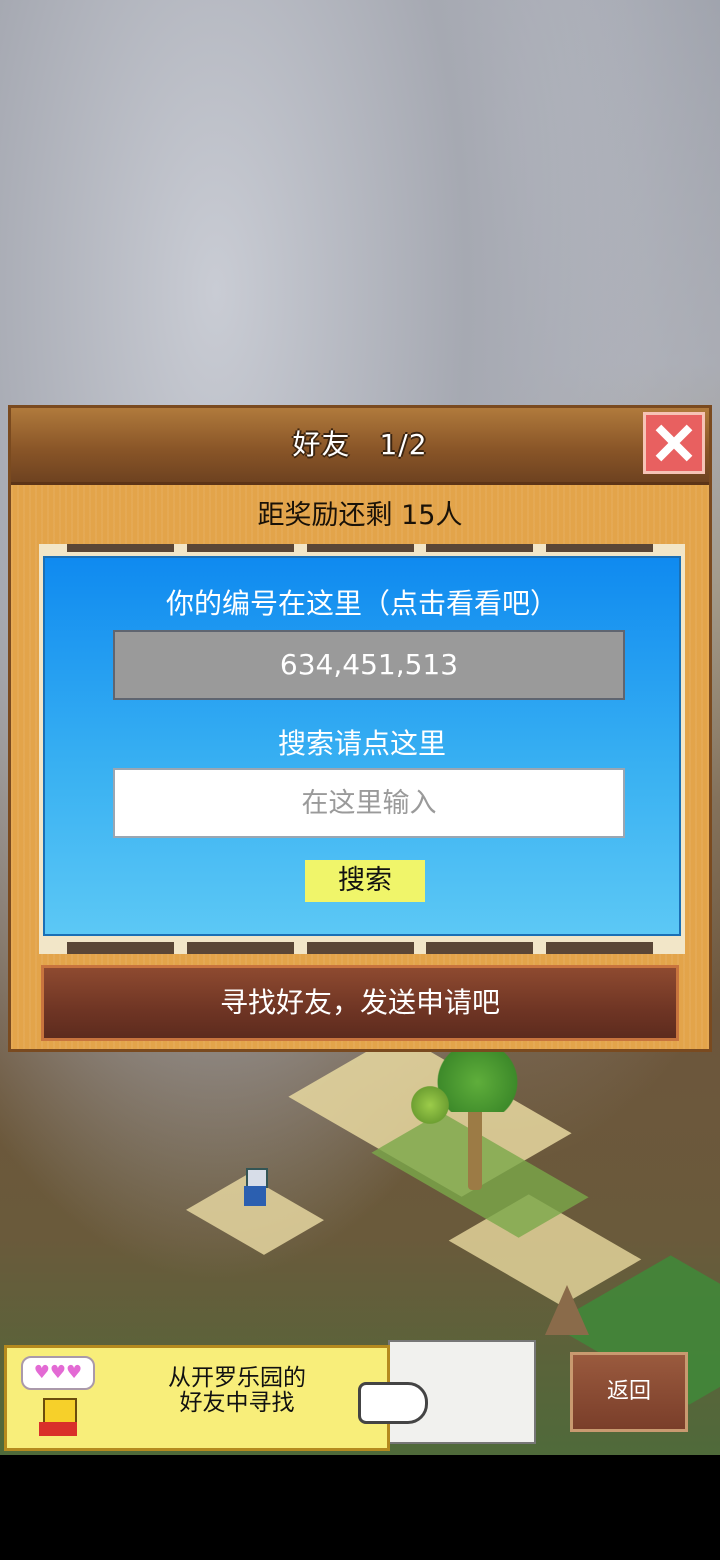  Describe the element at coordinates (58, 1373) in the screenshot. I see `hearts-bubble: ♥♥♥` at that location.